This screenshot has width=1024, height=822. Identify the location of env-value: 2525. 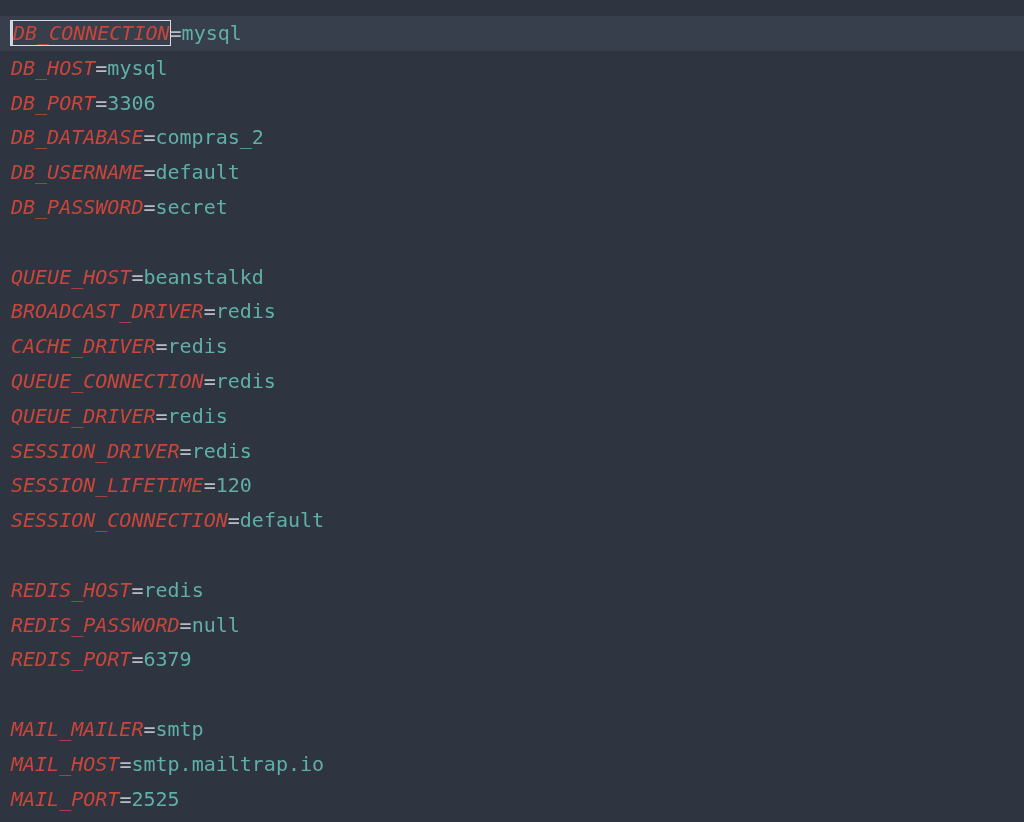
(155, 798).